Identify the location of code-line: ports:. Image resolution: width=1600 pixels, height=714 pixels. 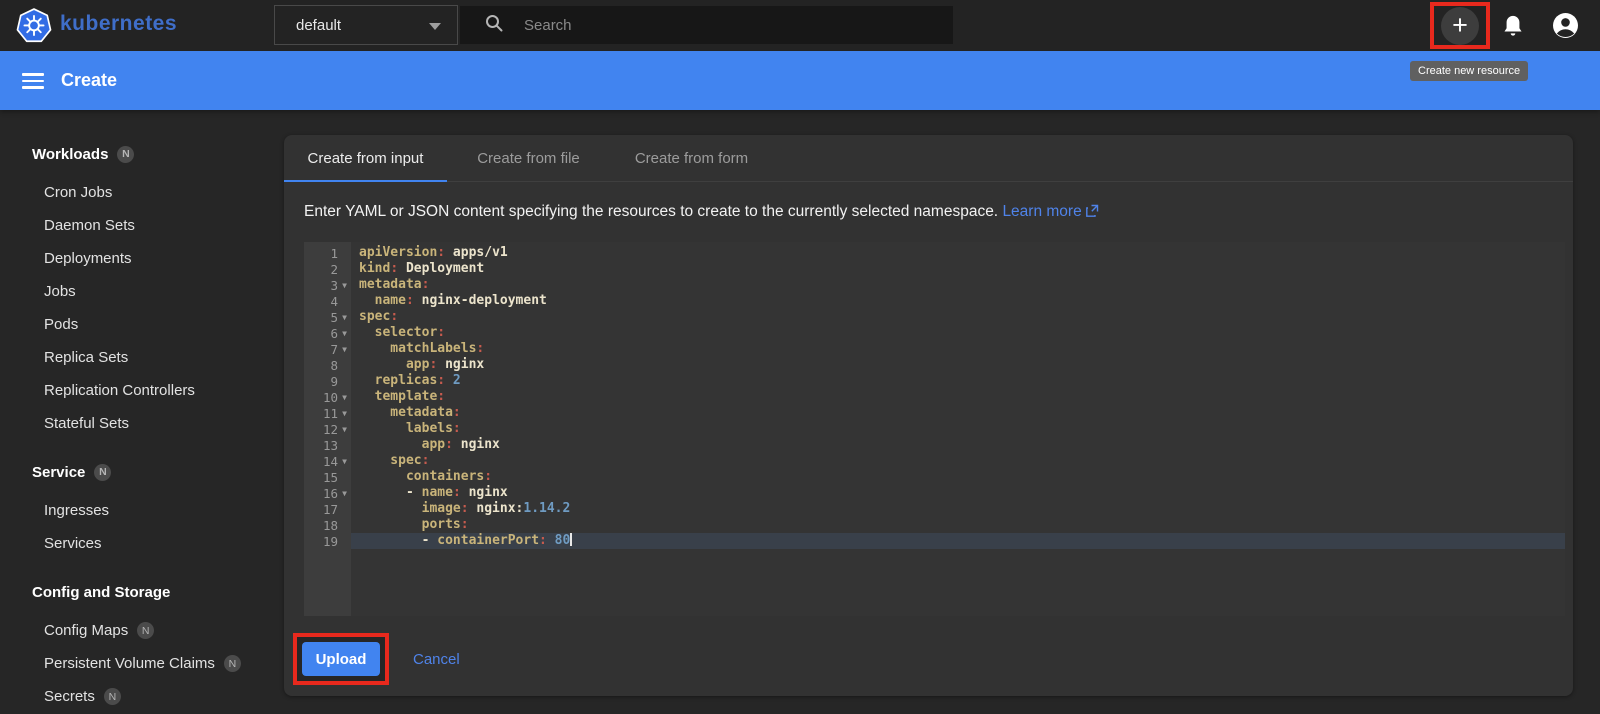
(958, 525).